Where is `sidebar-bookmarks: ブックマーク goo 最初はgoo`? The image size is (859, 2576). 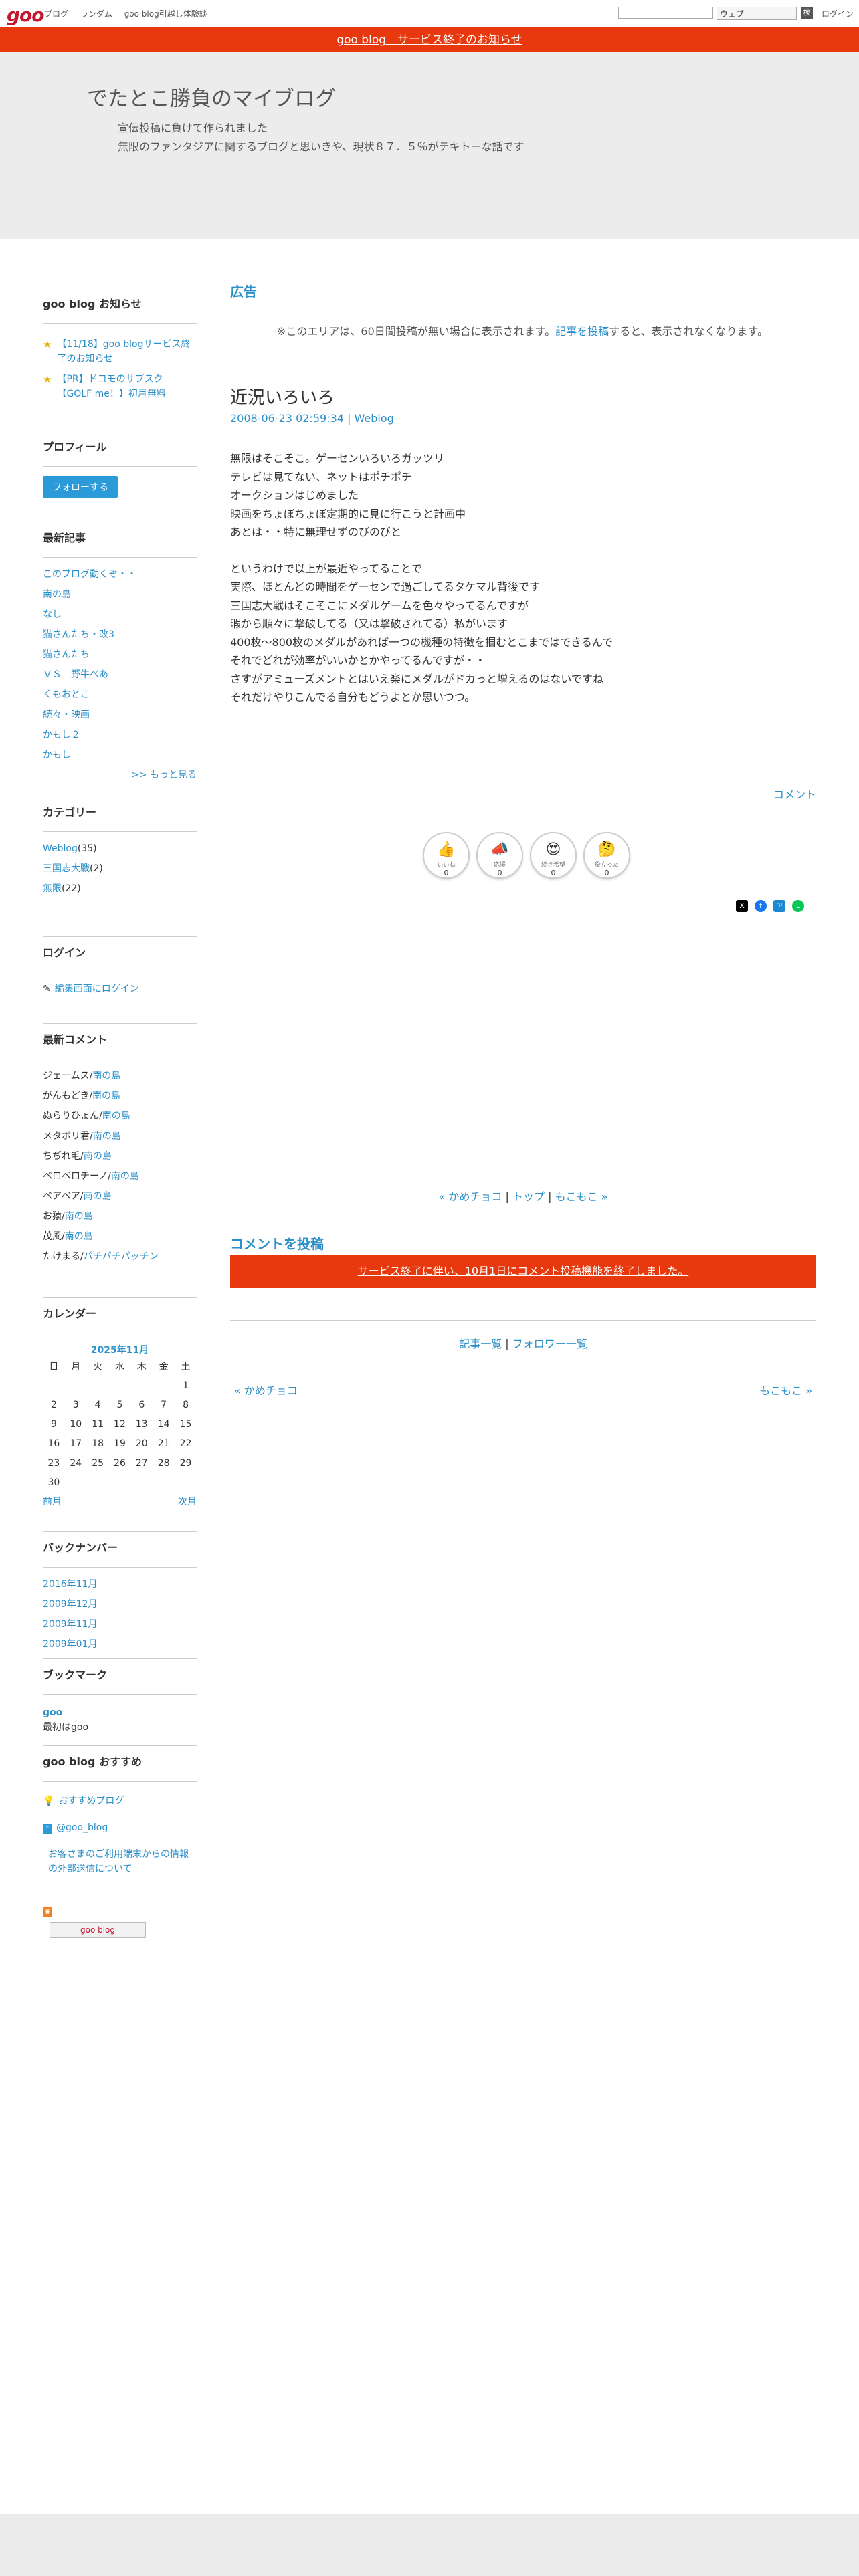 sidebar-bookmarks: ブックマーク goo 最初はgoo is located at coordinates (120, 1696).